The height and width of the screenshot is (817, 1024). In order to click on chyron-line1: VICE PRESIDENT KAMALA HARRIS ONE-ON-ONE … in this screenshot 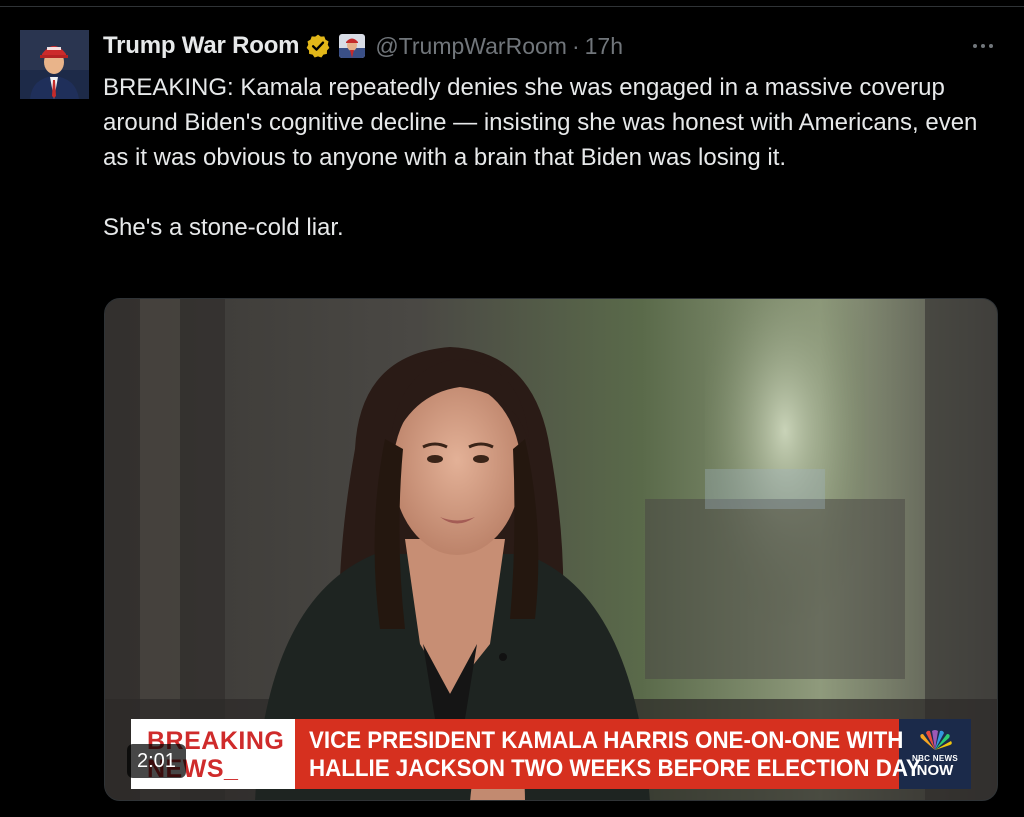, I will do `click(606, 740)`.